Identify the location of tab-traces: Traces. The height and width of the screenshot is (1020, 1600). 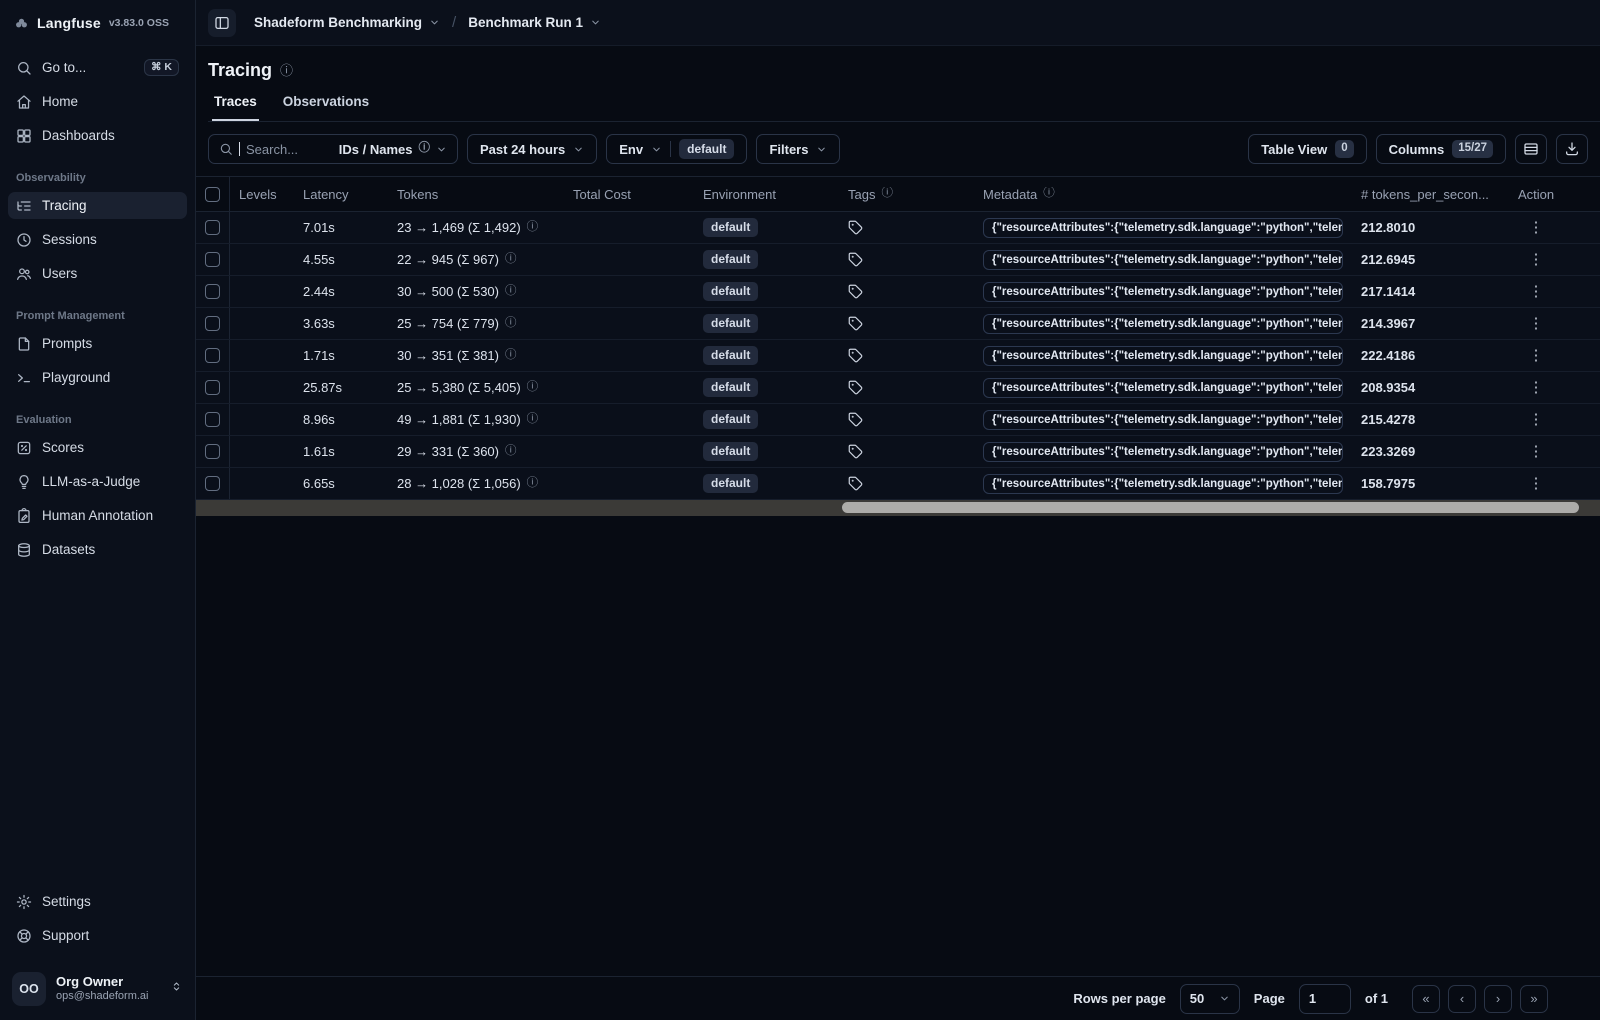
(235, 107).